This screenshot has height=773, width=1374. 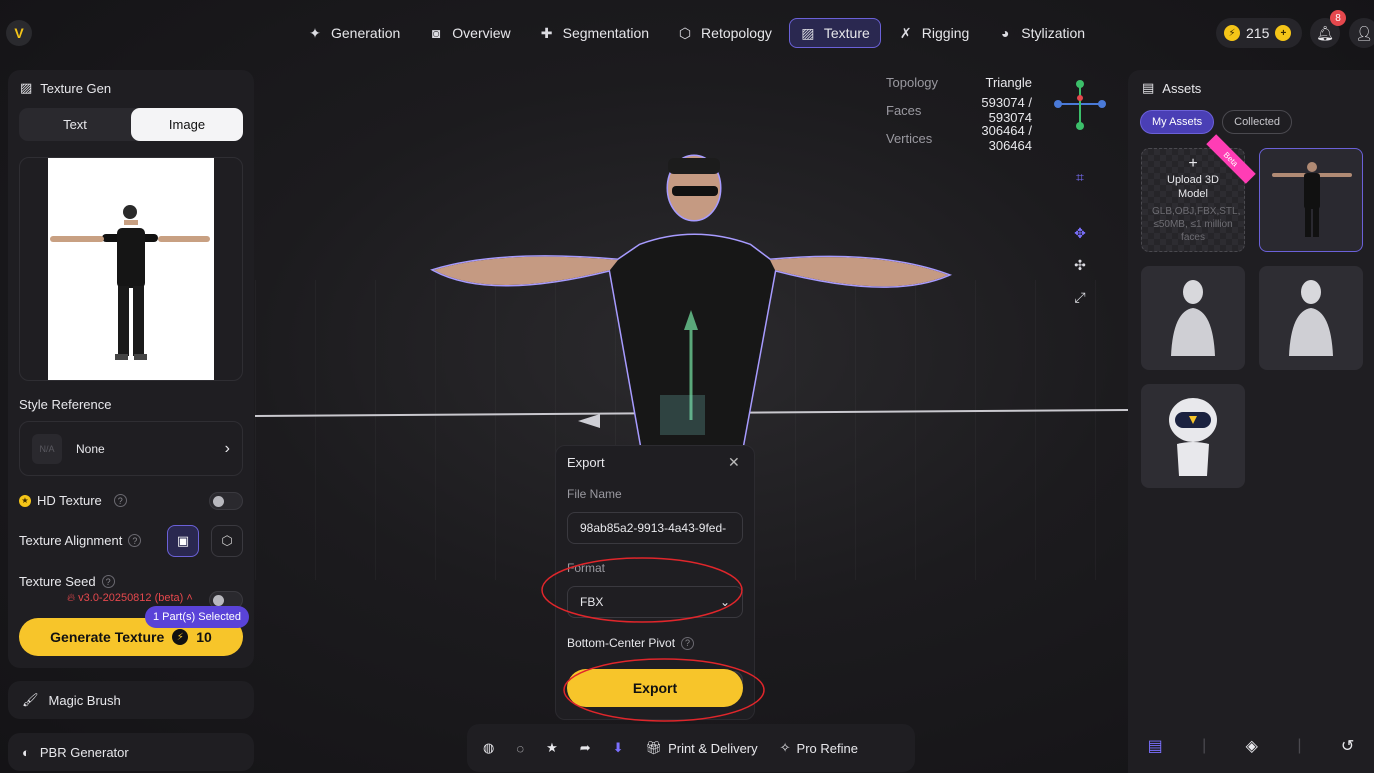 I want to click on assets-title-text: Assets, so click(x=1182, y=88).